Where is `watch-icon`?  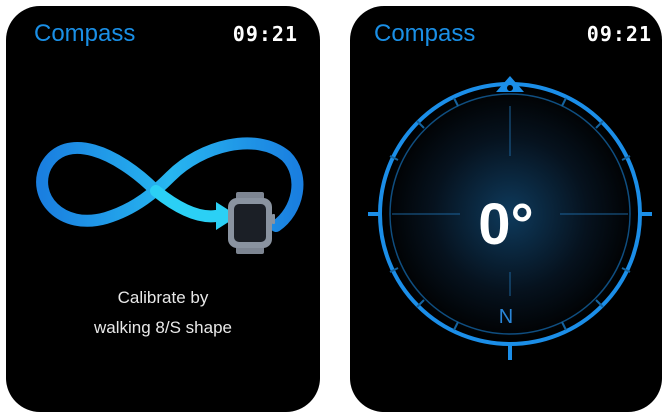
watch-icon is located at coordinates (251, 223).